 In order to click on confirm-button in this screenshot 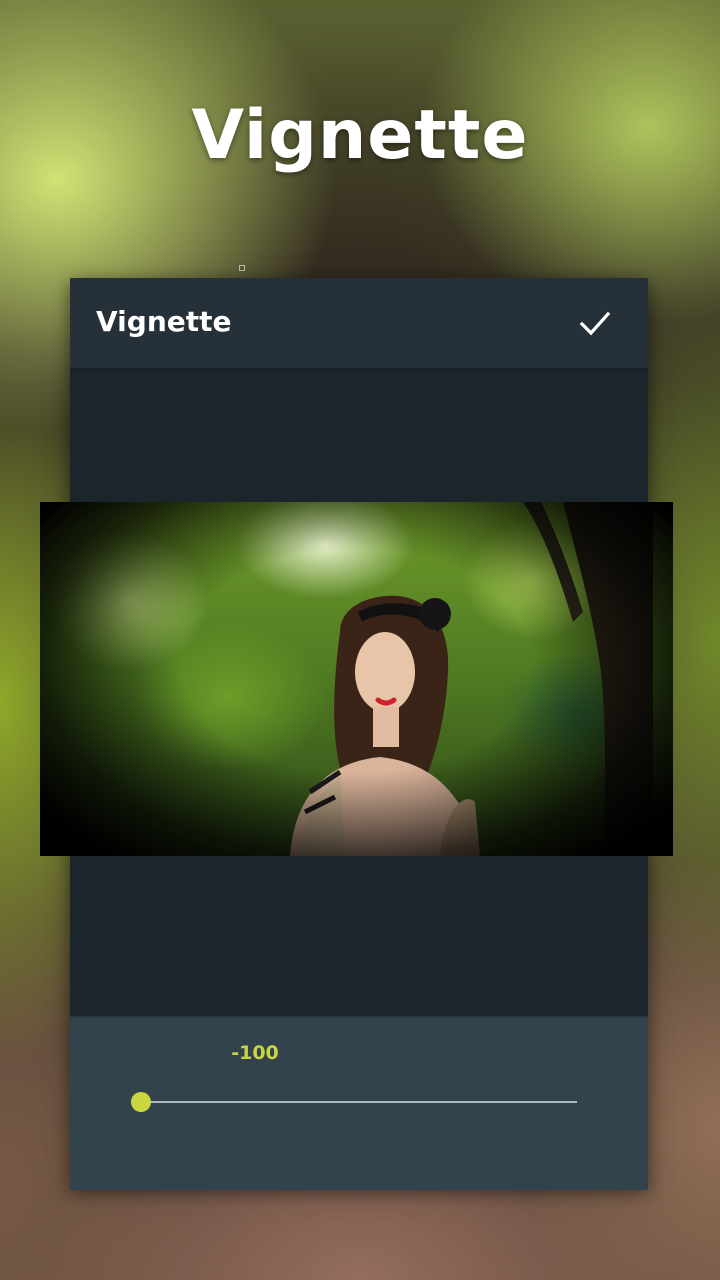, I will do `click(595, 323)`.